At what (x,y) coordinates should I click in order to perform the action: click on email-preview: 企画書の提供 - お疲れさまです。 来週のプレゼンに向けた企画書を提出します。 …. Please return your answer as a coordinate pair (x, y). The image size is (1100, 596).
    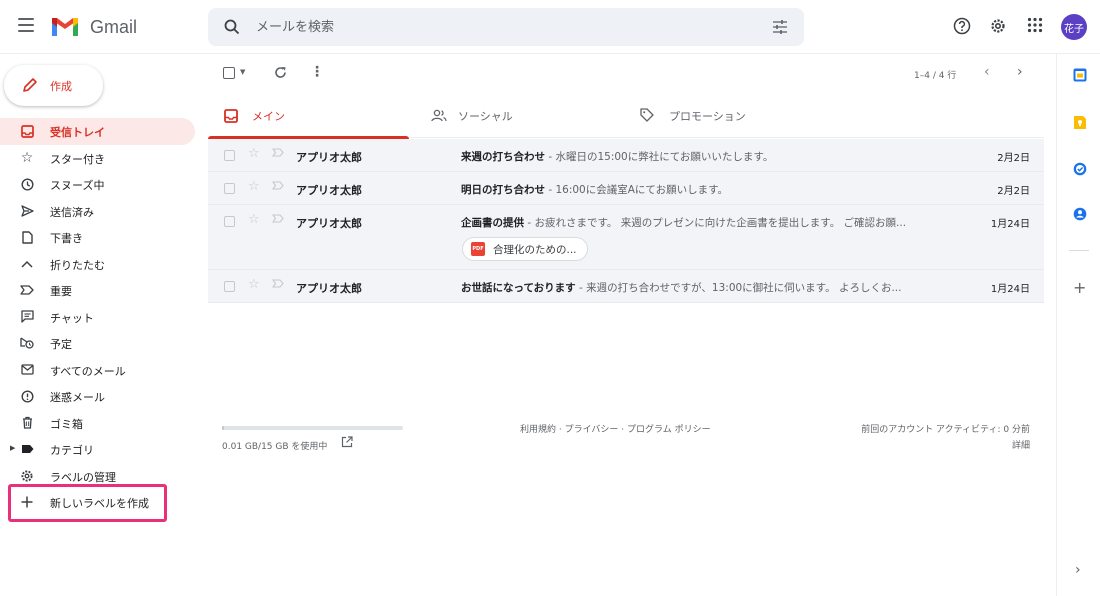
    Looking at the image, I should click on (711, 222).